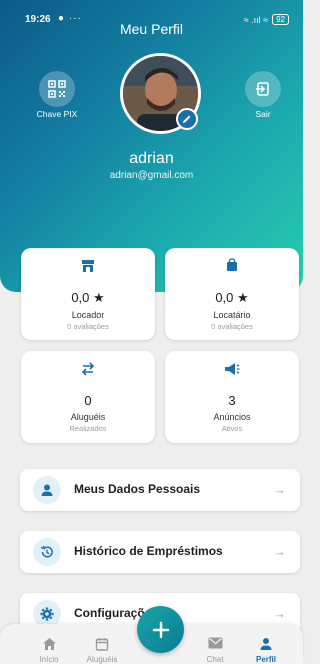 Image resolution: width=320 pixels, height=664 pixels. Describe the element at coordinates (151, 29) in the screenshot. I see `page-title: Meu Perfil` at that location.